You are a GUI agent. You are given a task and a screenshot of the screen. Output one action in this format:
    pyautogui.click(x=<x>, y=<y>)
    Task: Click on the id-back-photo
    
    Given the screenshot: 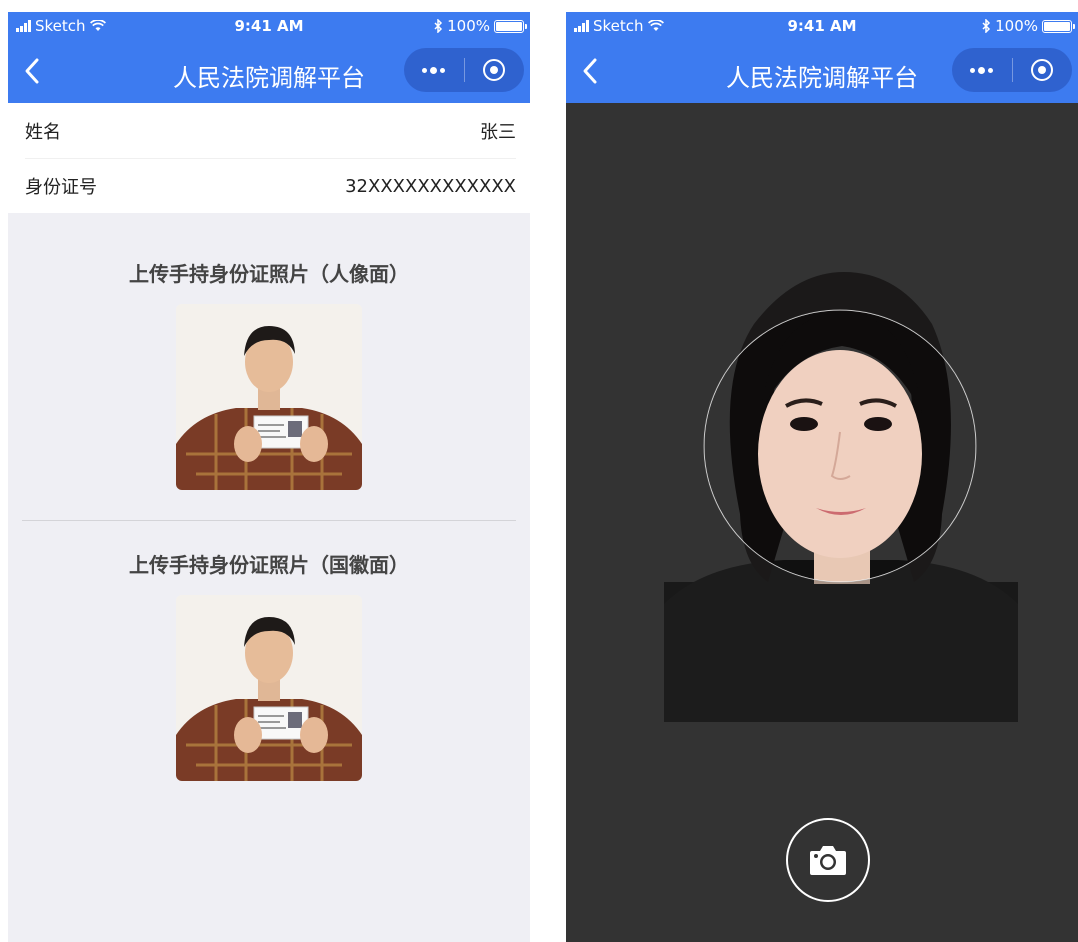 What is the action you would take?
    pyautogui.click(x=269, y=688)
    